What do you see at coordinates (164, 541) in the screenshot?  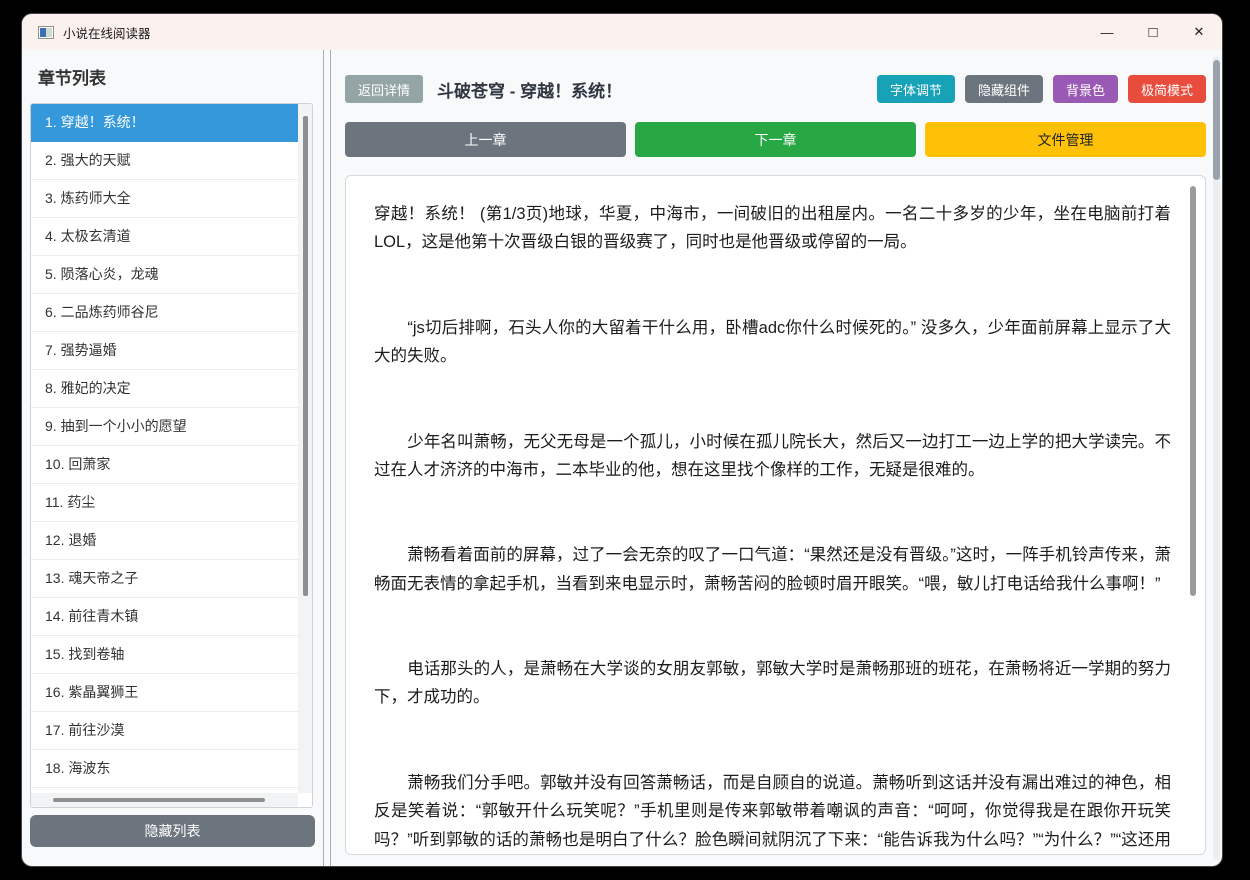 I see `chapter-item-12: 12. 退婚` at bounding box center [164, 541].